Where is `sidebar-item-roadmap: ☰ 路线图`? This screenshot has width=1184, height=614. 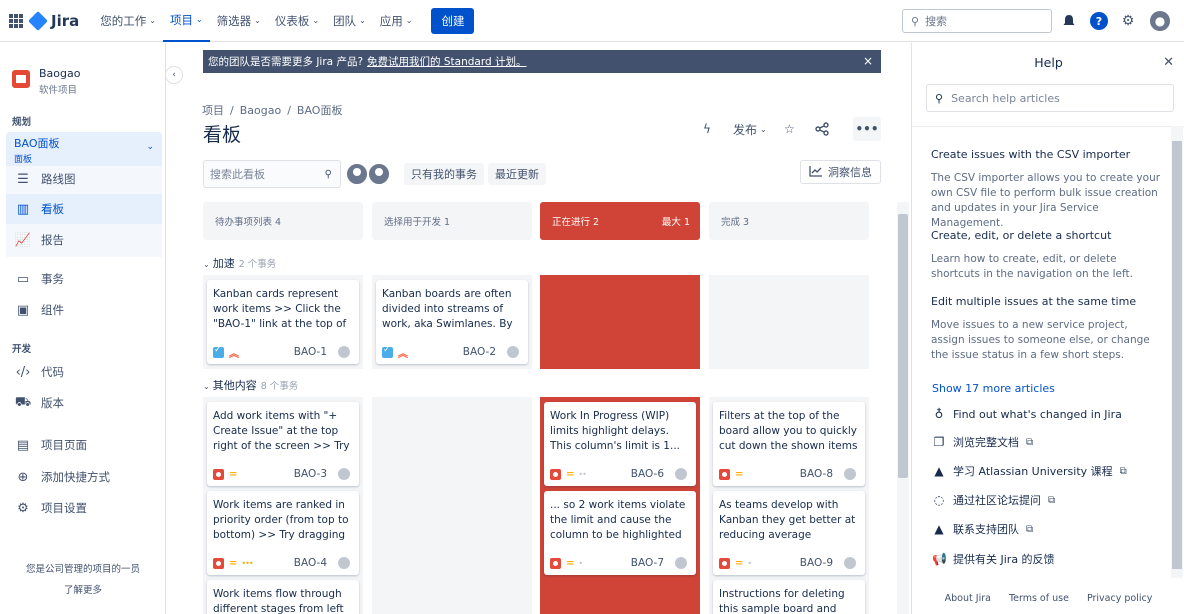 sidebar-item-roadmap: ☰ 路线图 is located at coordinates (84, 179).